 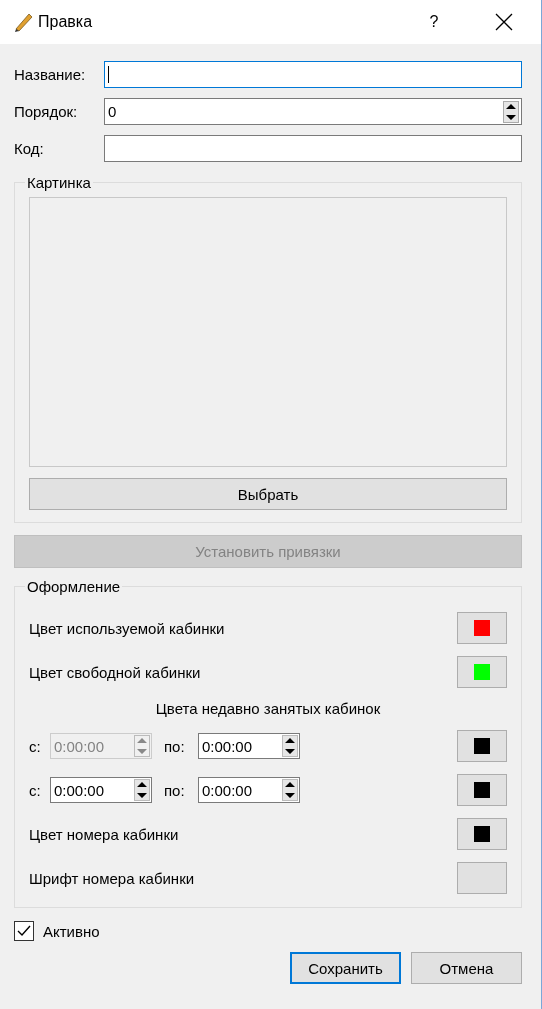 I want to click on checkbox-label: Активно, so click(x=71, y=931).